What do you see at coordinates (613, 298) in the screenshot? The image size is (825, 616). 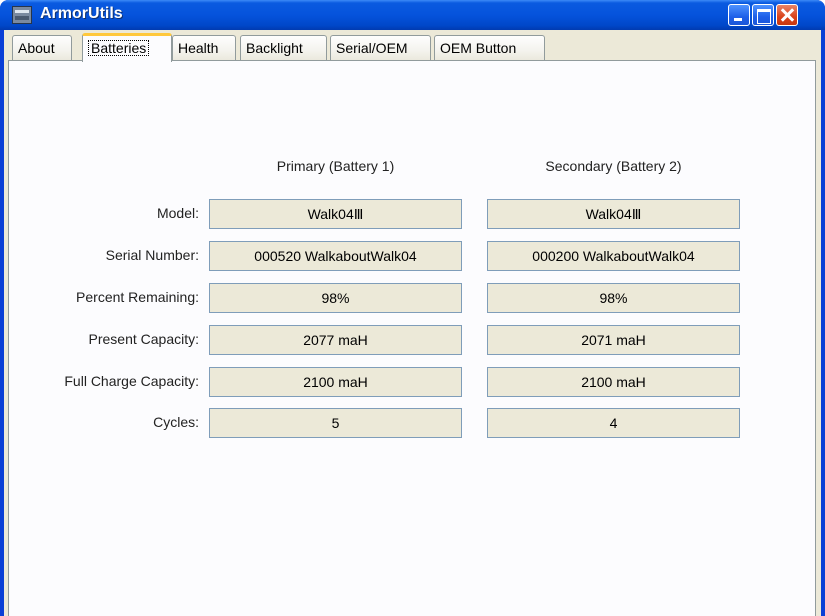 I see `secondary-percent-field: 98%` at bounding box center [613, 298].